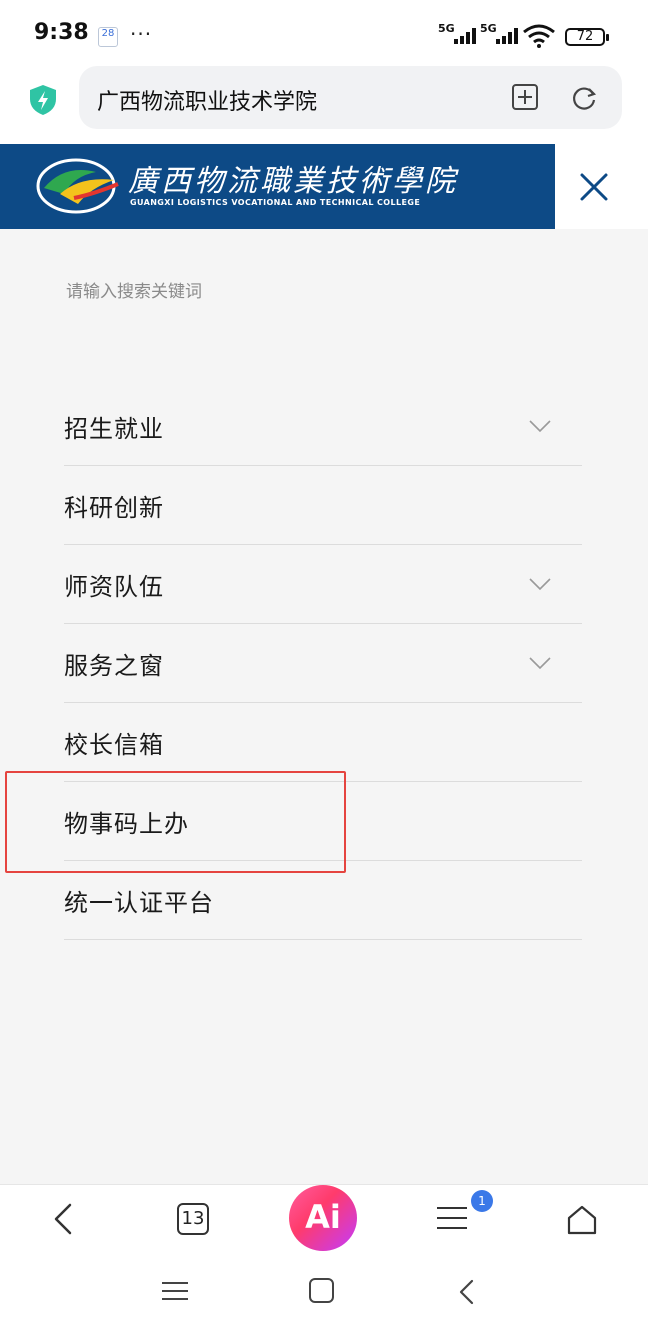 The height and width of the screenshot is (1329, 648). What do you see at coordinates (64, 1219) in the screenshot?
I see `back-icon` at bounding box center [64, 1219].